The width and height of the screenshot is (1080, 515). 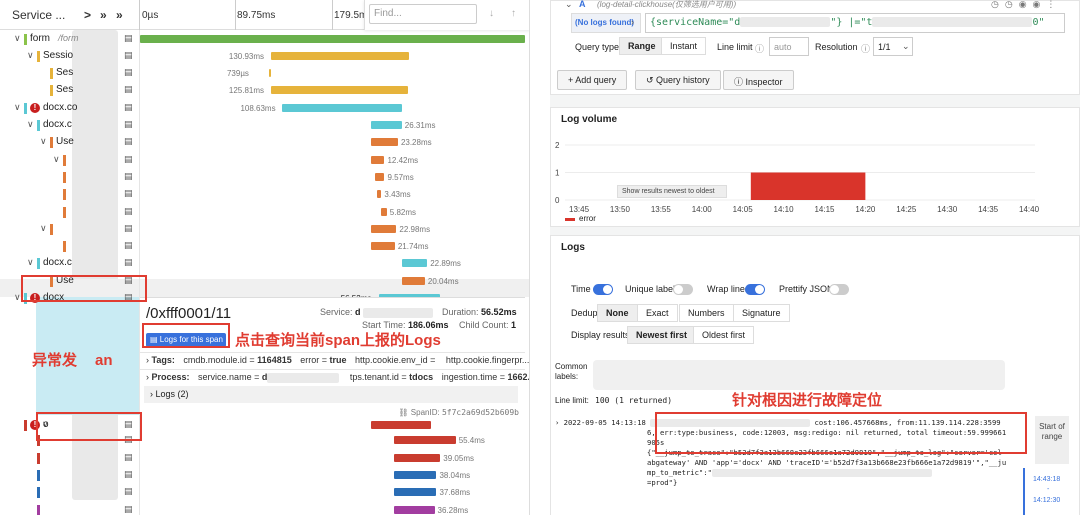 What do you see at coordinates (264, 73) in the screenshot?
I see `span-row: Ses ▤ 739µs` at bounding box center [264, 73].